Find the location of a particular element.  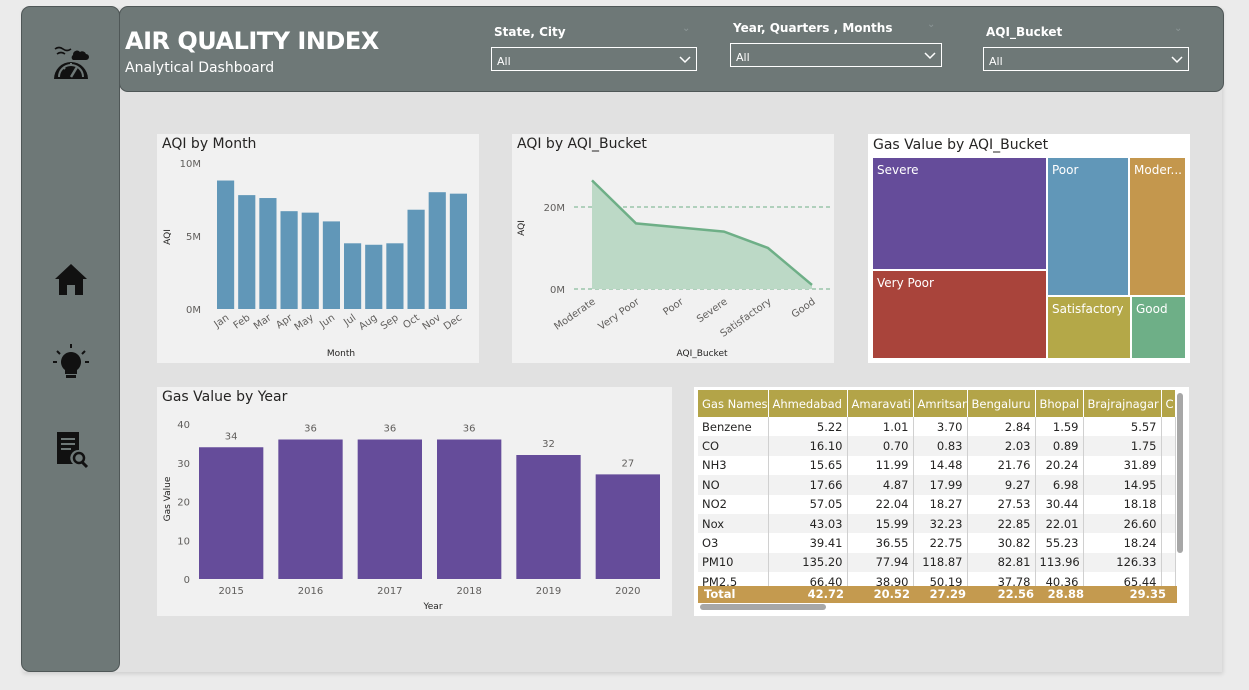

table-row: Nox 43.03 15.99 32.23 22.85 22.01 26.60 is located at coordinates (937, 523).